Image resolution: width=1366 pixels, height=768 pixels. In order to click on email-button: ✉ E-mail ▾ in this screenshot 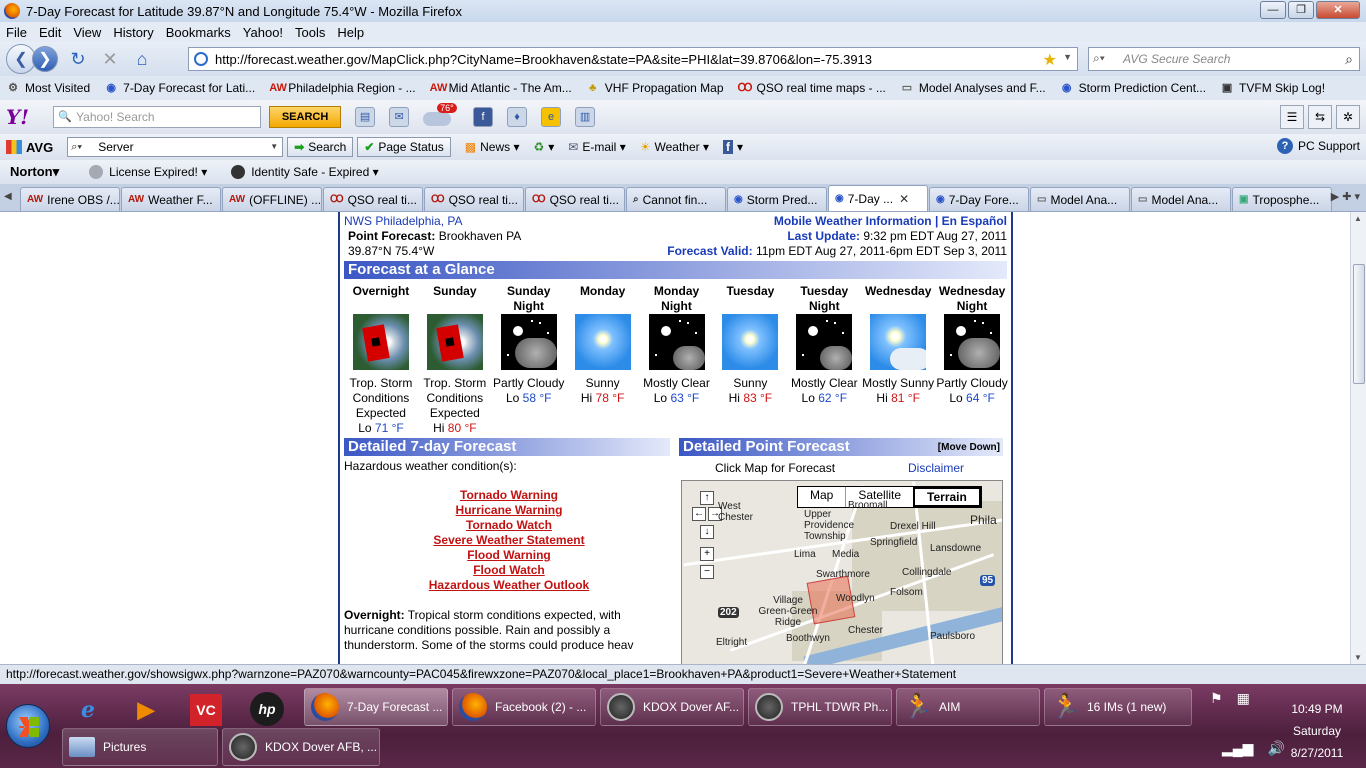, I will do `click(596, 147)`.